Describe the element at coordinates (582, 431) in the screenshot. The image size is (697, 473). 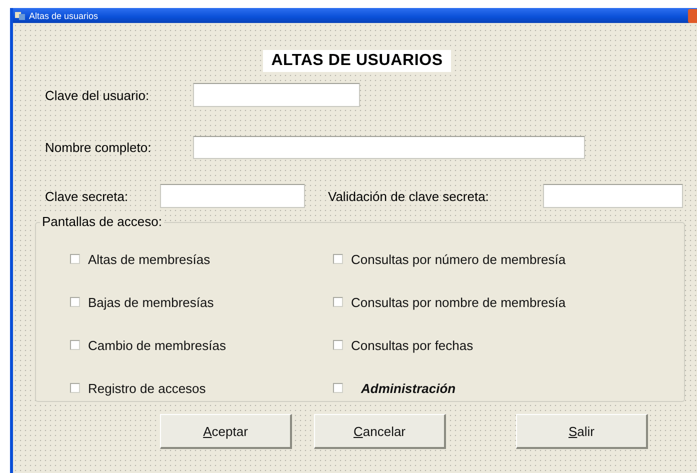
I see `dialog-button: Salir` at that location.